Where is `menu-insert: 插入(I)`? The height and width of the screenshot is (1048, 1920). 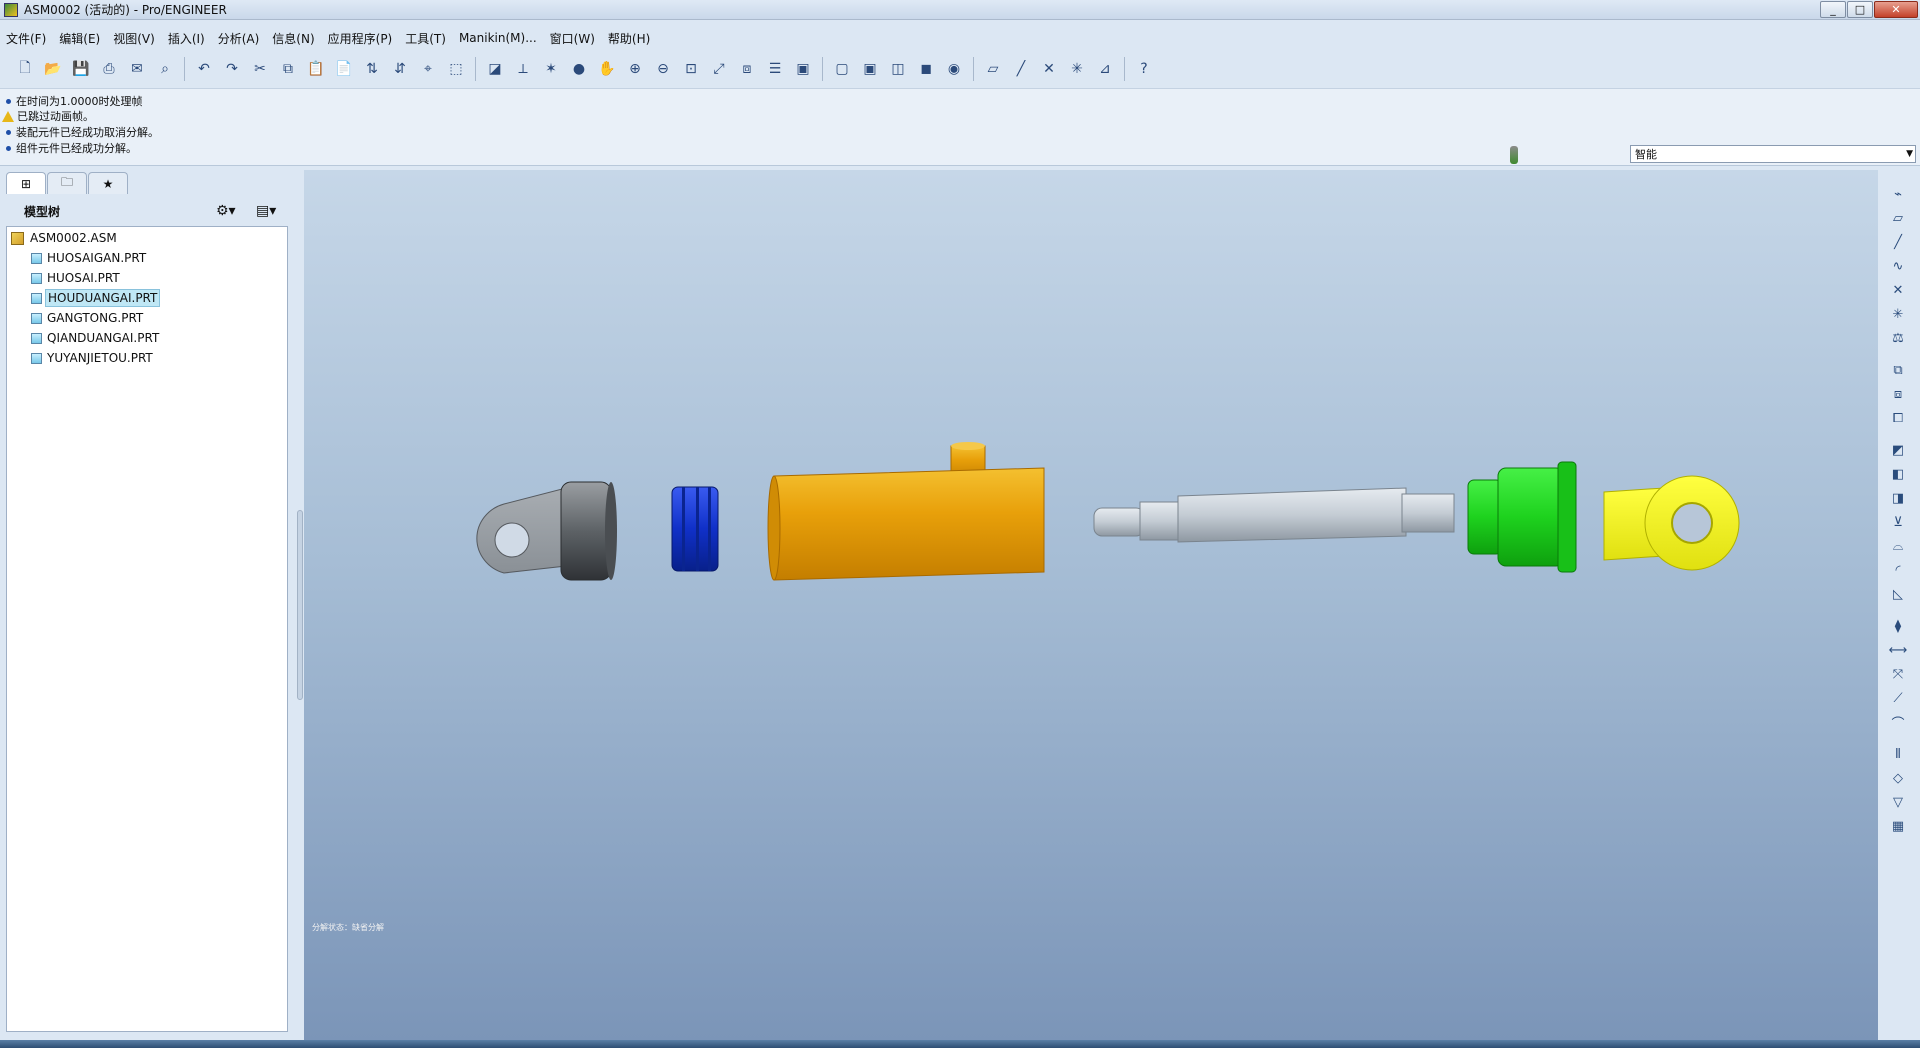
menu-insert: 插入(I) is located at coordinates (186, 38).